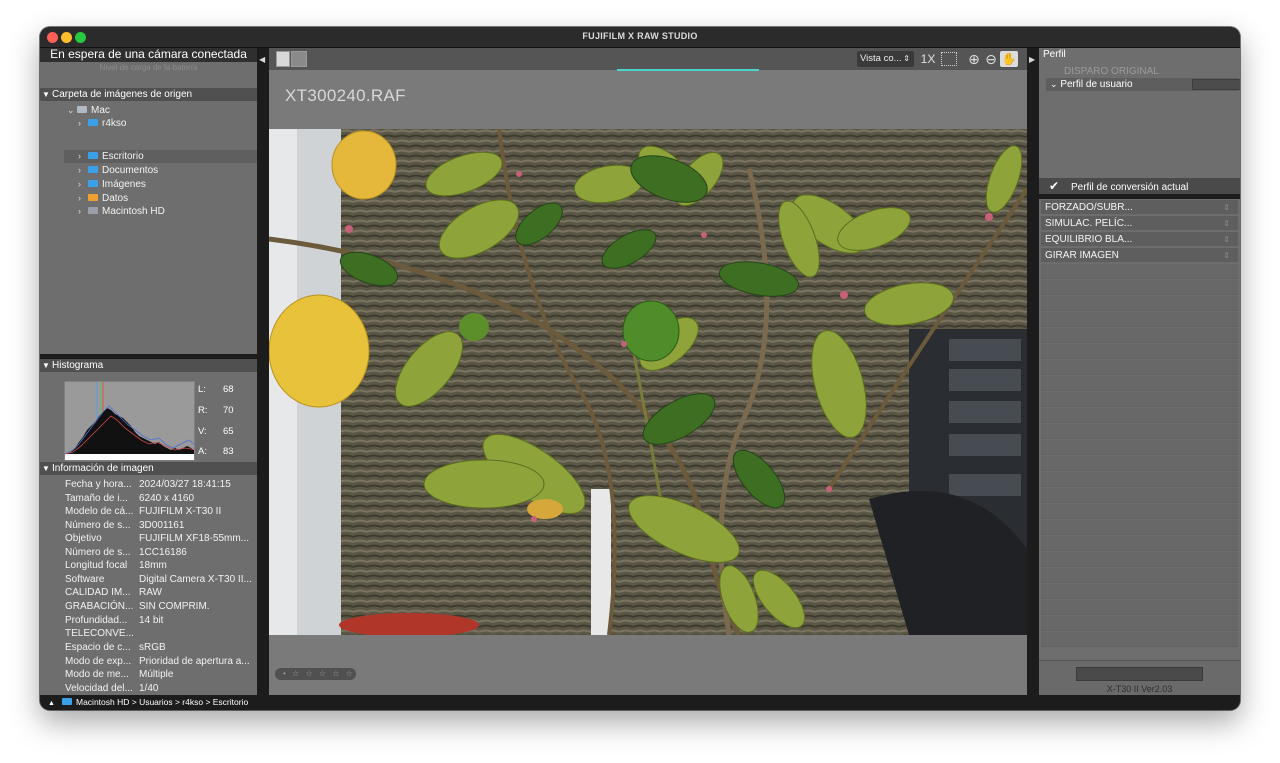 The width and height of the screenshot is (1280, 763). What do you see at coordinates (148, 94) in the screenshot?
I see `source-folder-header: ▼ Carpeta de imágenes de origen` at bounding box center [148, 94].